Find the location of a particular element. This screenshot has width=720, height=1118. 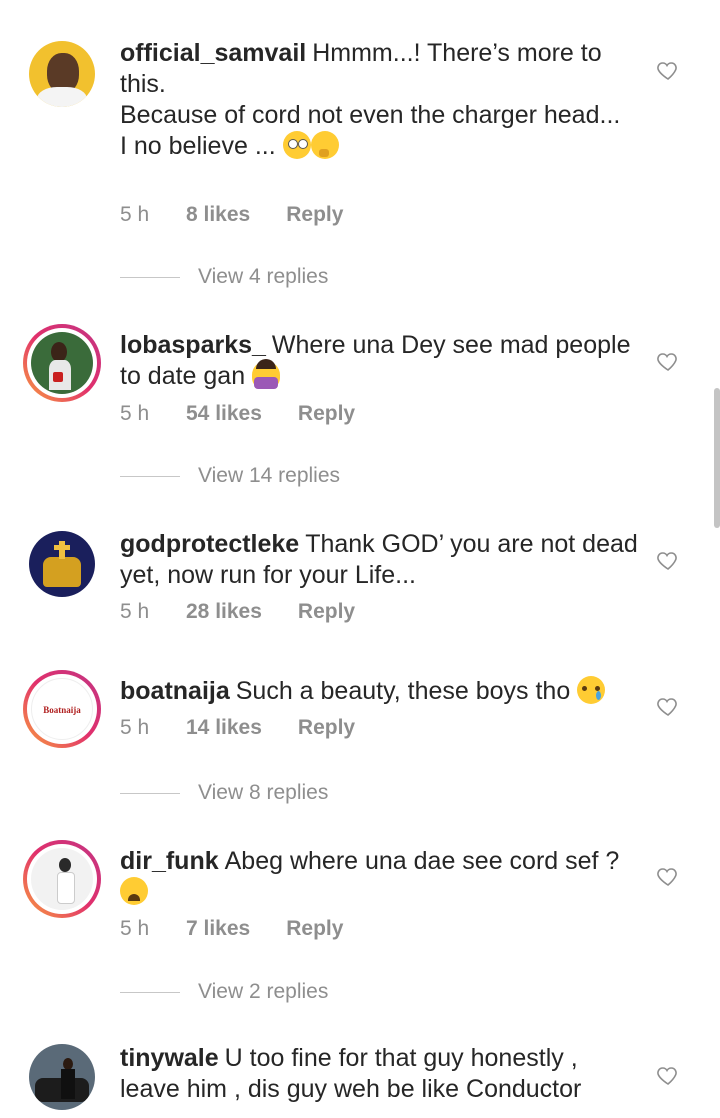

comment-likes: 28 likes is located at coordinates (224, 612).